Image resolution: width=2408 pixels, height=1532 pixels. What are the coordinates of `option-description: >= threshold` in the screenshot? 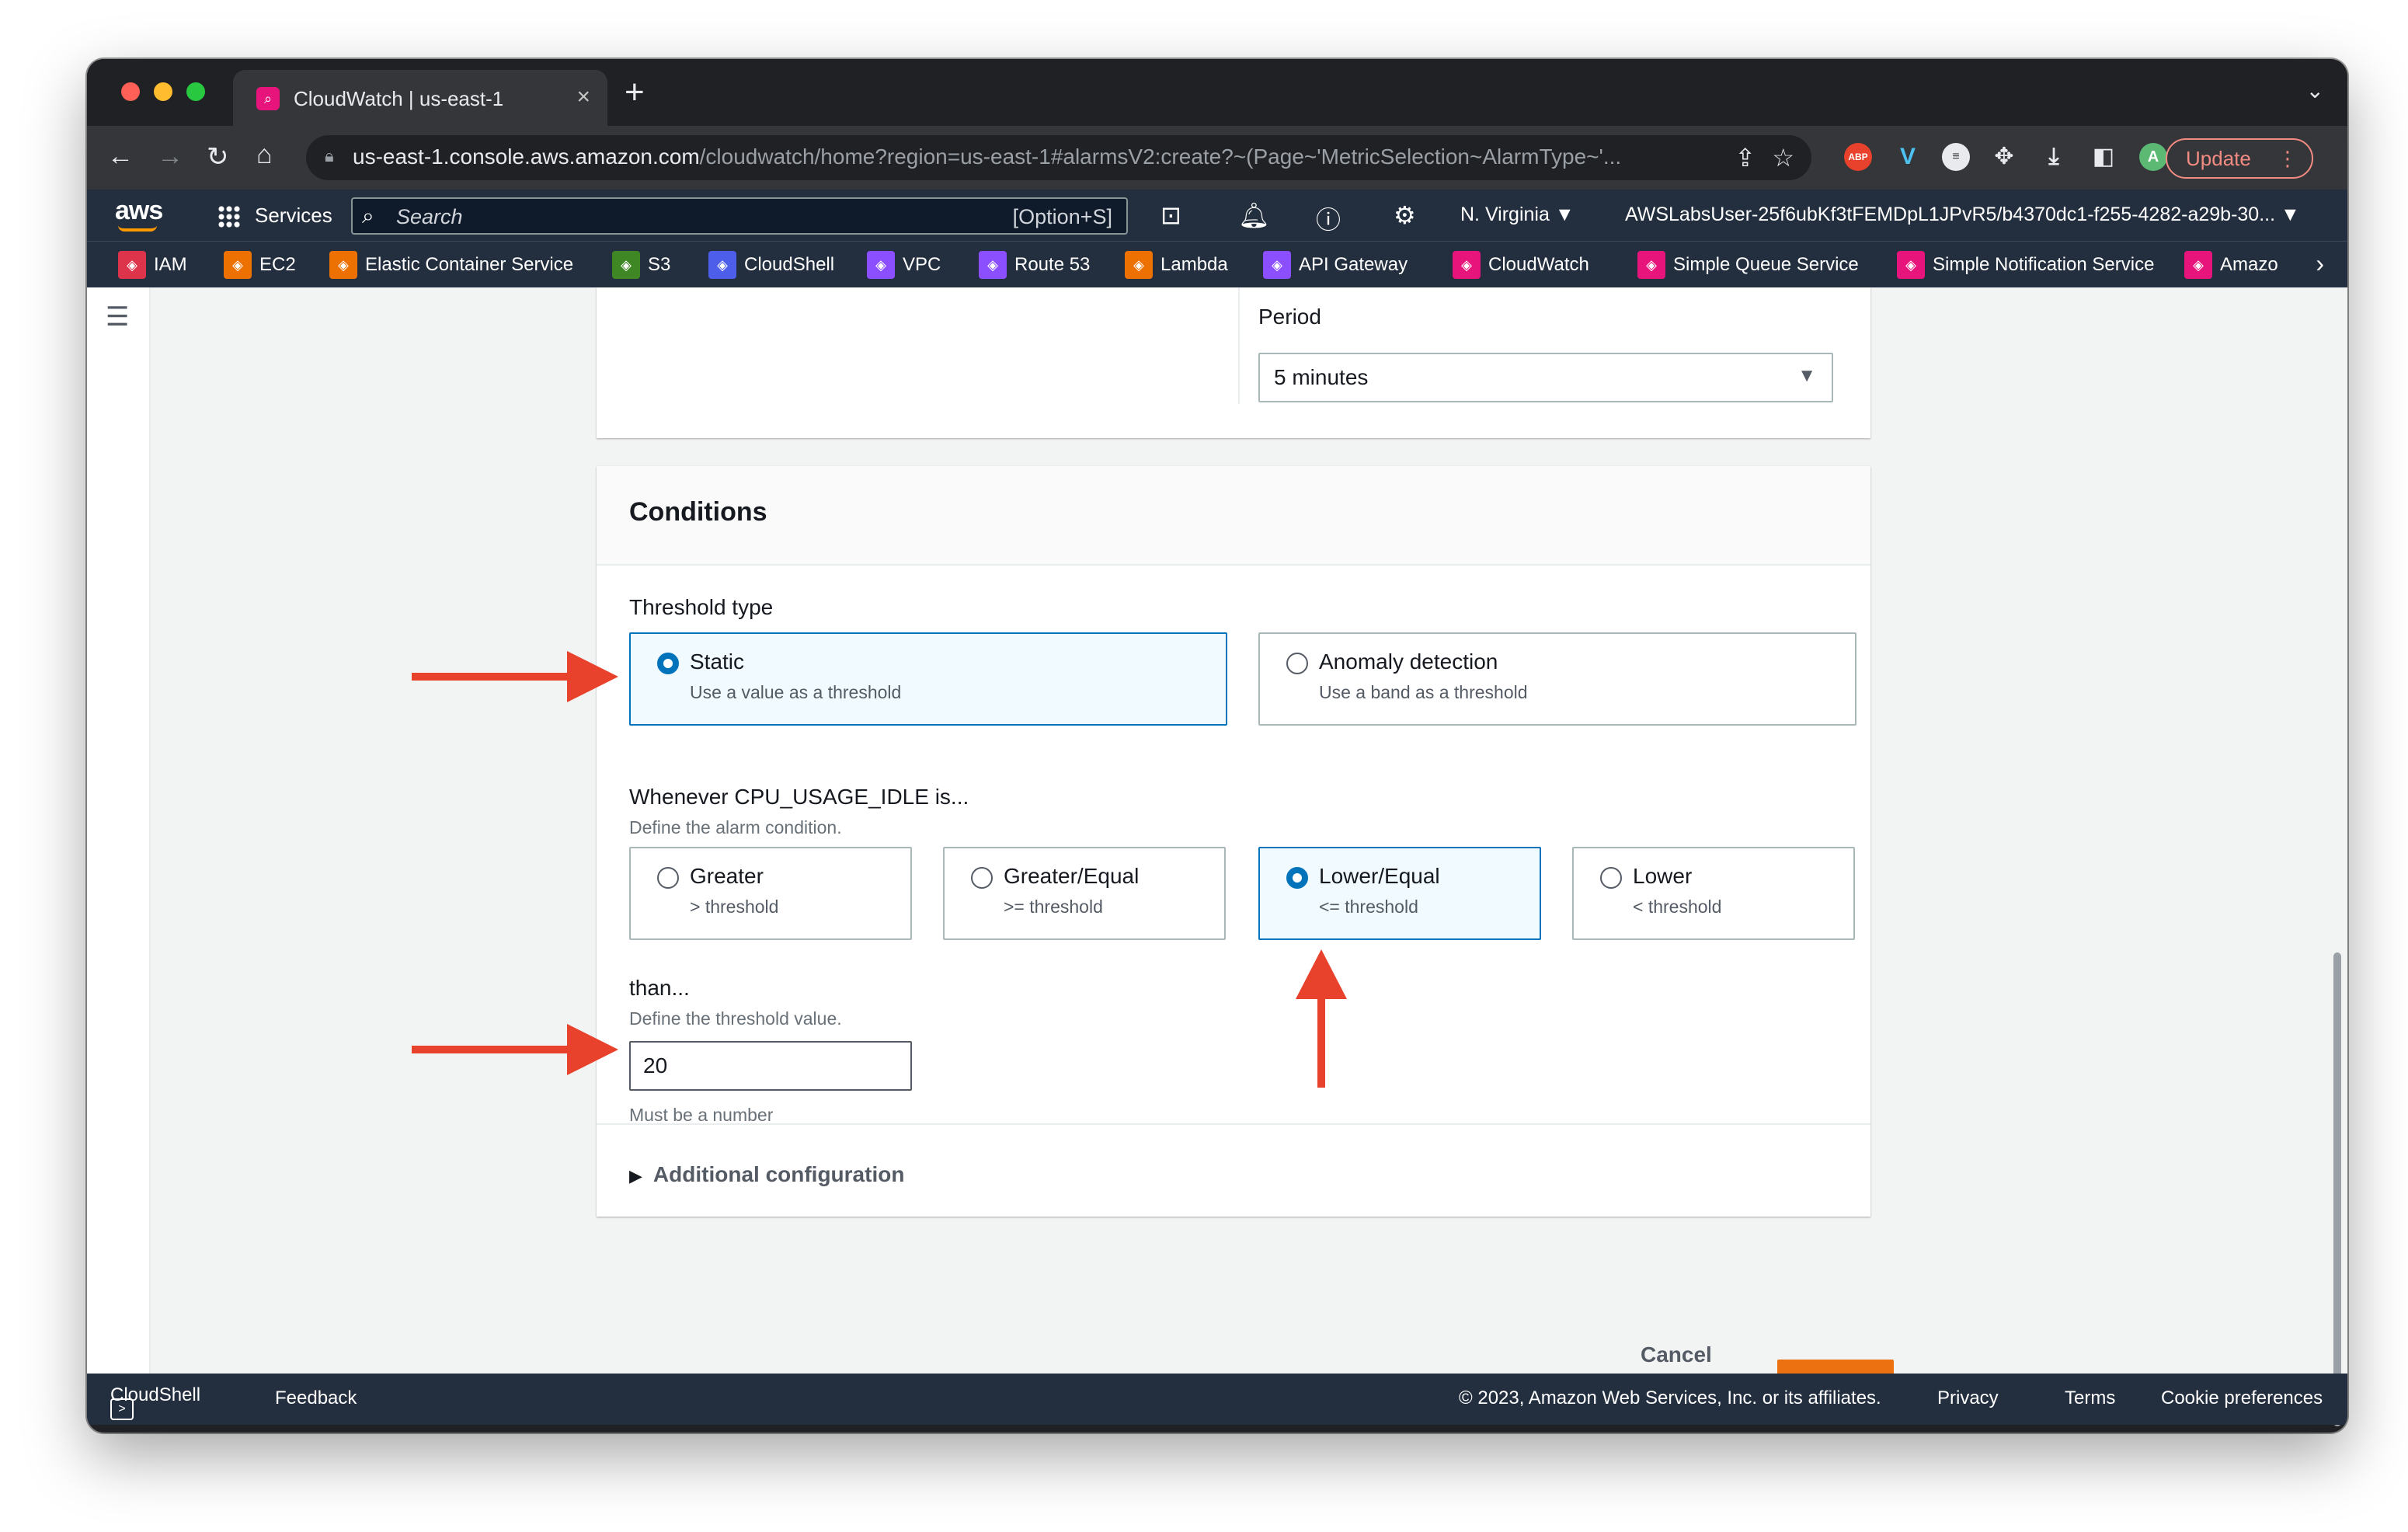 It's located at (1053, 907).